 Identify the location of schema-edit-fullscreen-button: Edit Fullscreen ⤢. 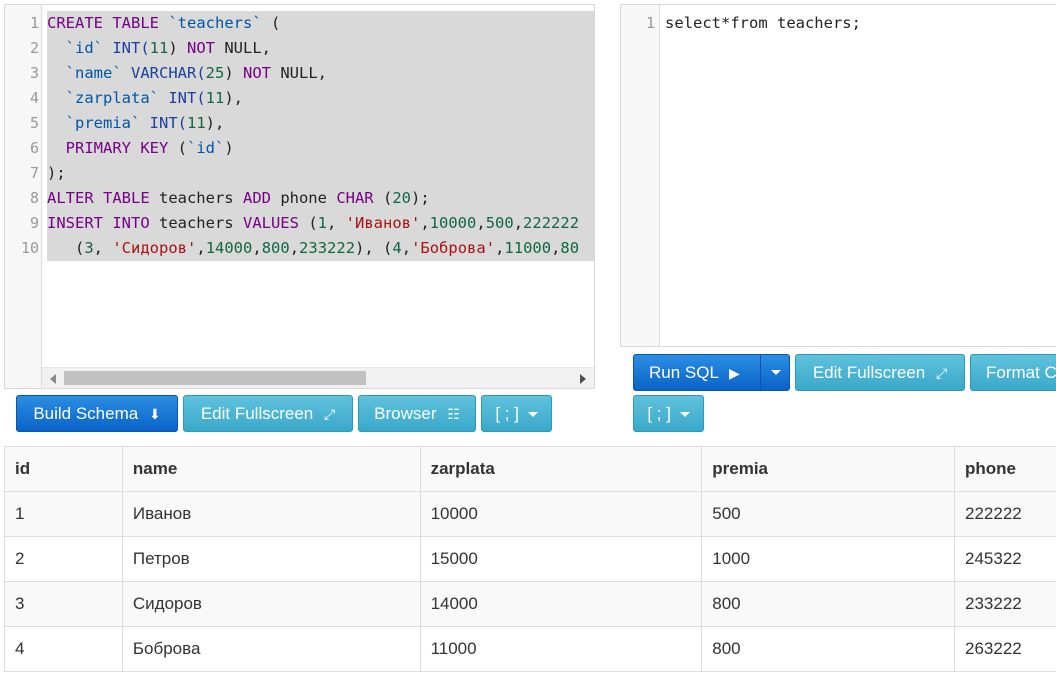
(268, 413).